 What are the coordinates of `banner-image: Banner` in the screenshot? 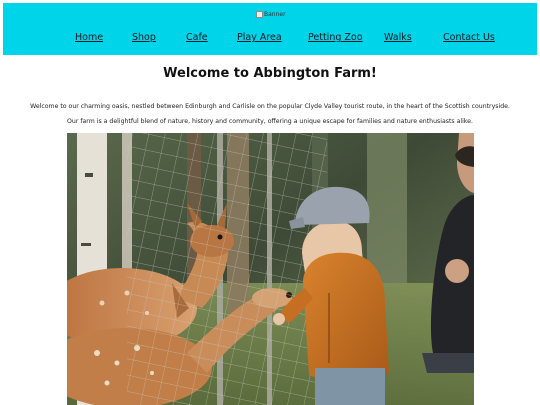 It's located at (271, 14).